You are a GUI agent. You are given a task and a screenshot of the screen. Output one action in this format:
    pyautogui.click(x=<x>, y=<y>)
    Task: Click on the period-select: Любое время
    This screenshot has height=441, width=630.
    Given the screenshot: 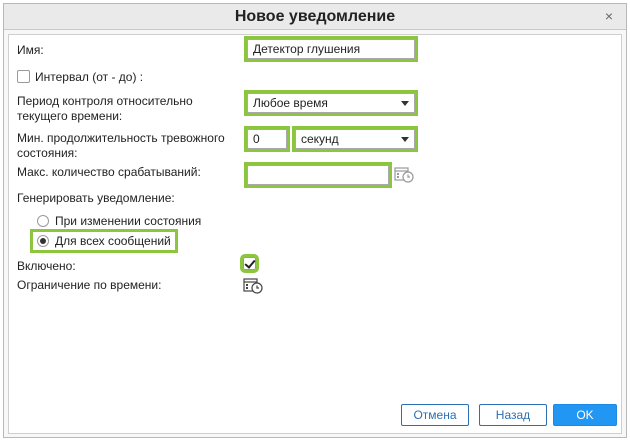 What is the action you would take?
    pyautogui.click(x=331, y=103)
    